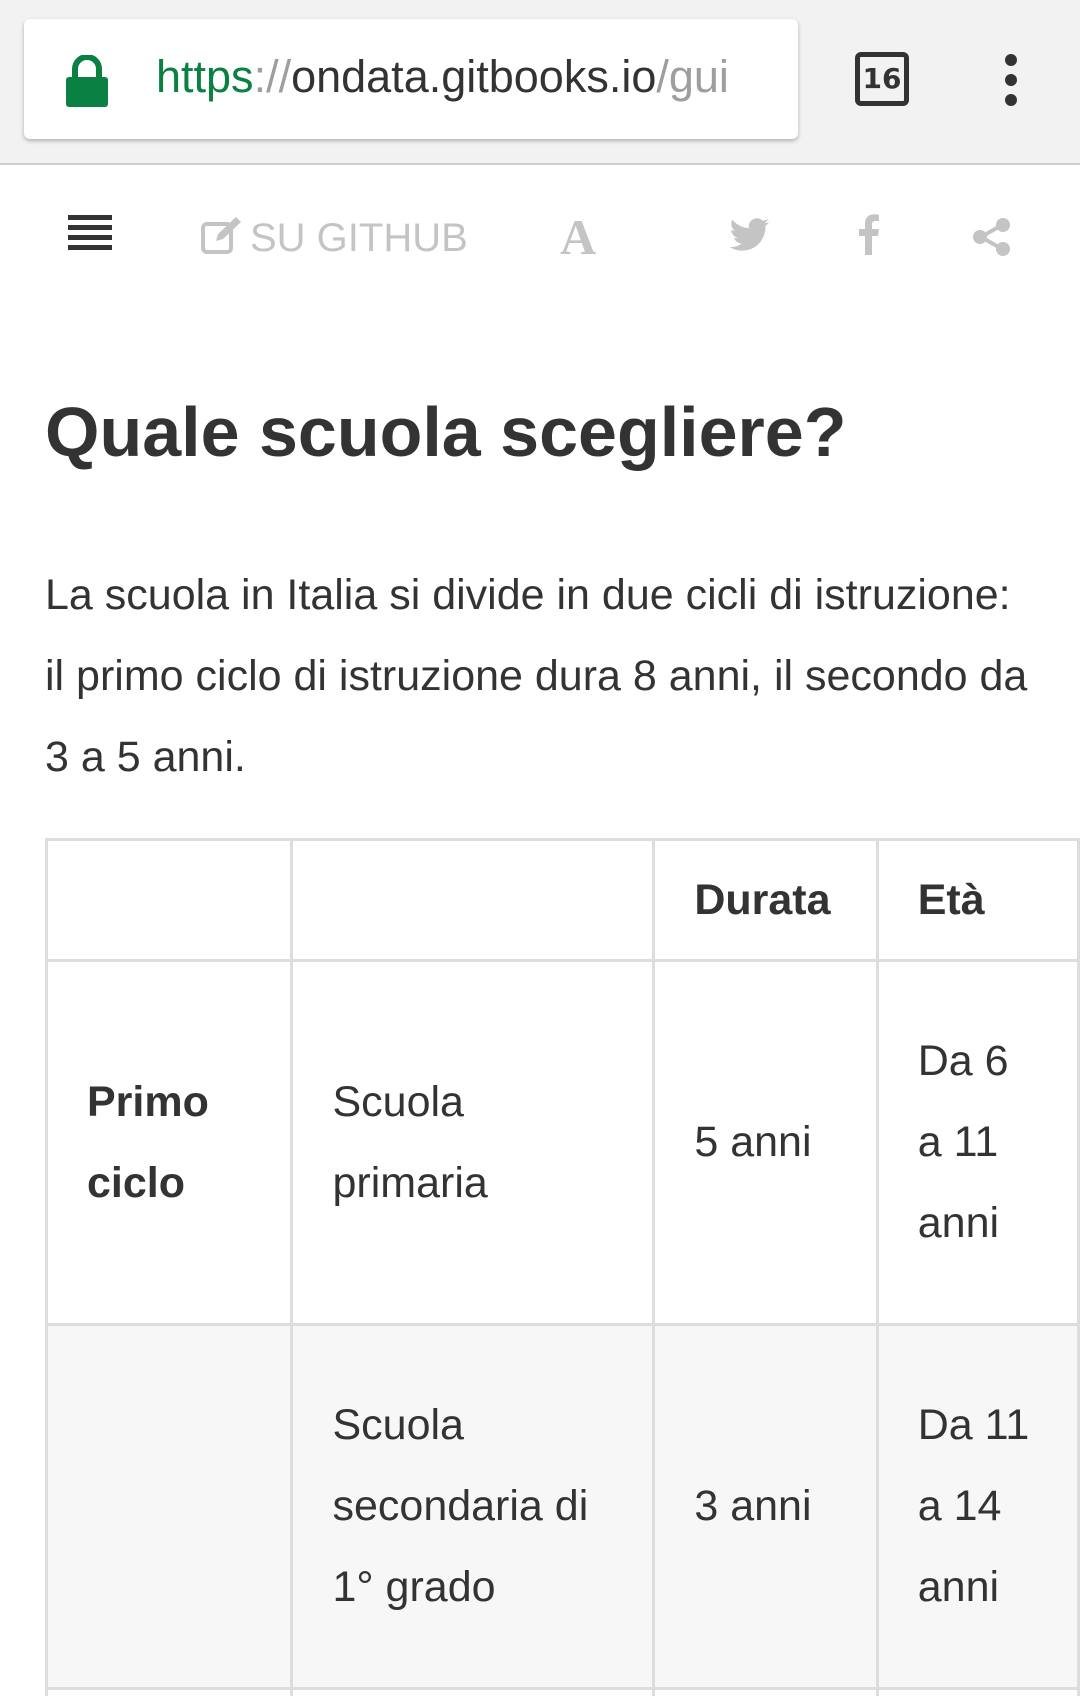 The height and width of the screenshot is (1696, 1080). I want to click on twitter-icon, so click(750, 235).